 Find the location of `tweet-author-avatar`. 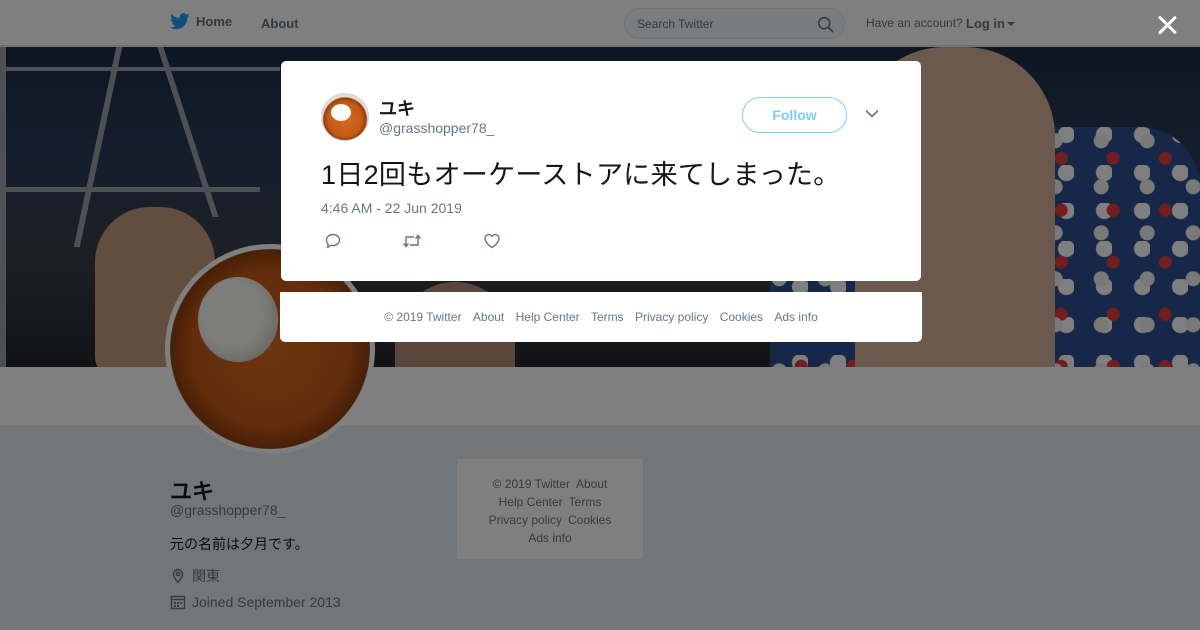

tweet-author-avatar is located at coordinates (345, 117).